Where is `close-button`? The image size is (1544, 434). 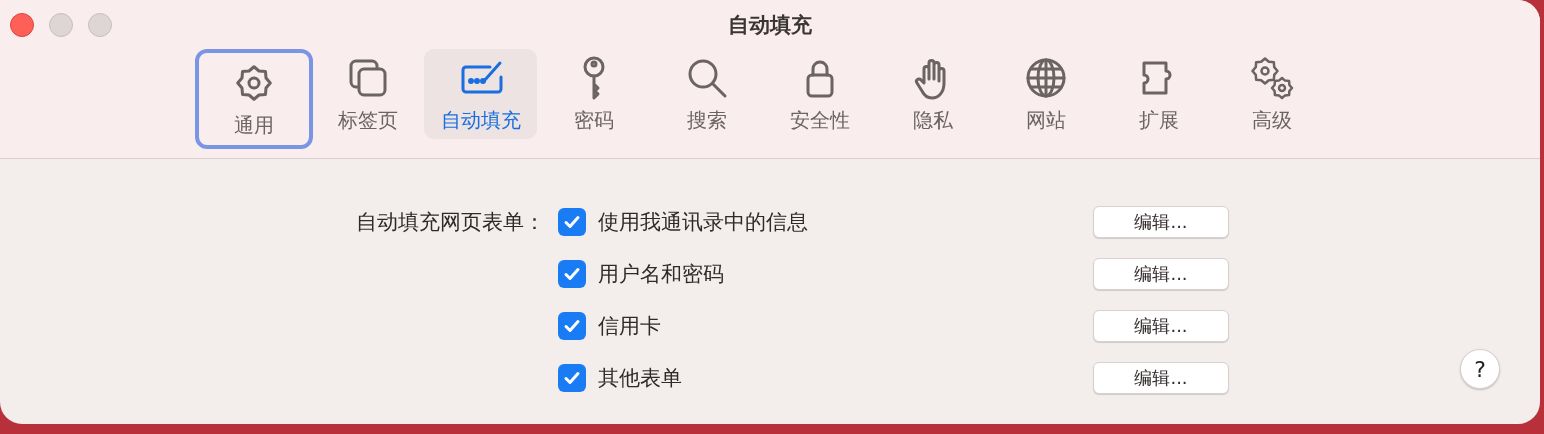 close-button is located at coordinates (22, 25).